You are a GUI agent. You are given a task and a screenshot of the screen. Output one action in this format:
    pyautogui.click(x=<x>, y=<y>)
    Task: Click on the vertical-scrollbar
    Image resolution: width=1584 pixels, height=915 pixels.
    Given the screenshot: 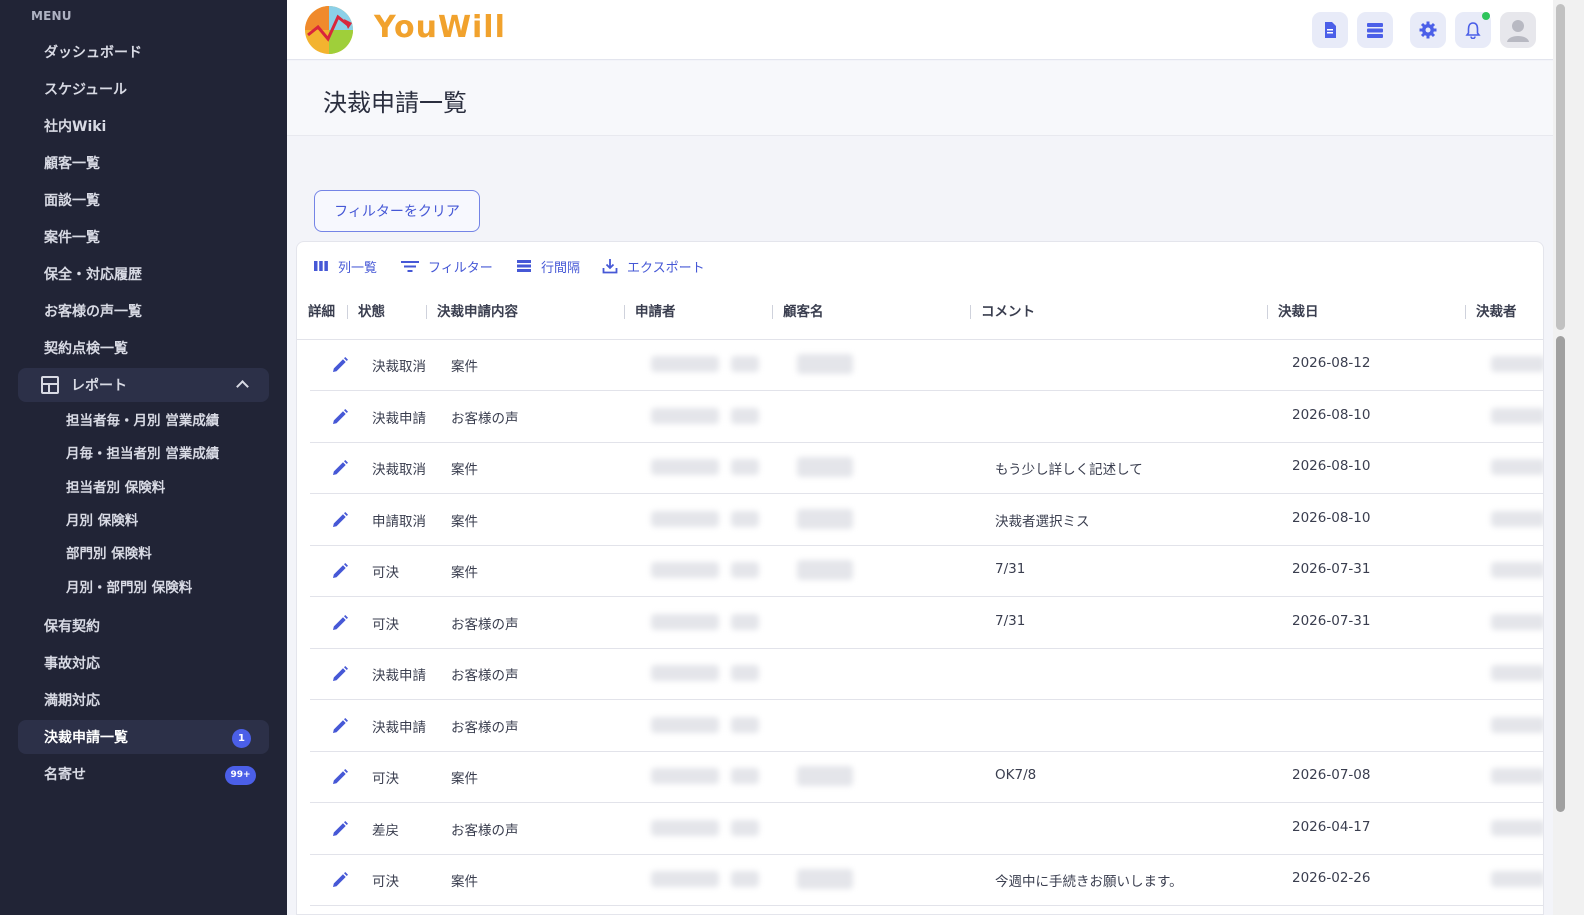 What is the action you would take?
    pyautogui.click(x=1560, y=457)
    